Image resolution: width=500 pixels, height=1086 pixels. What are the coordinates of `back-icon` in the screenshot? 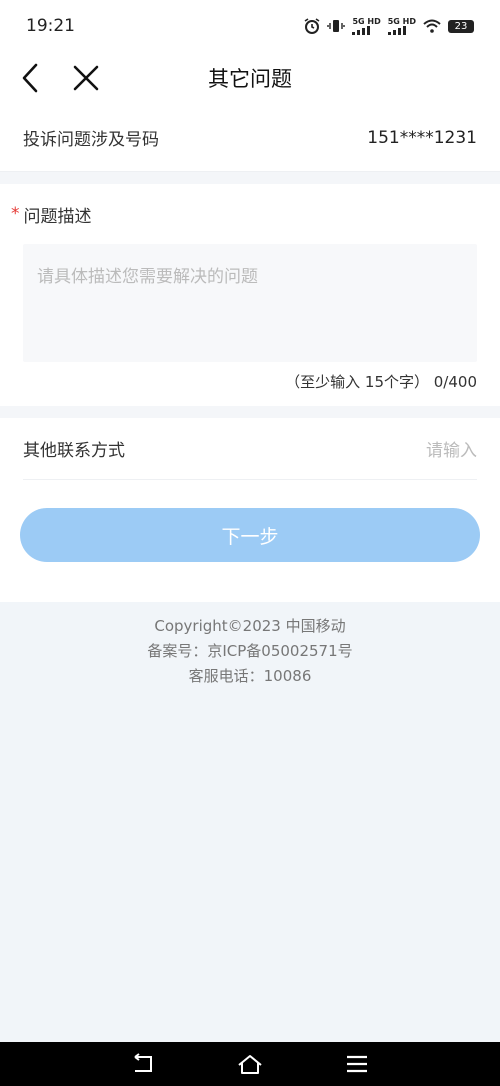 It's located at (143, 1064).